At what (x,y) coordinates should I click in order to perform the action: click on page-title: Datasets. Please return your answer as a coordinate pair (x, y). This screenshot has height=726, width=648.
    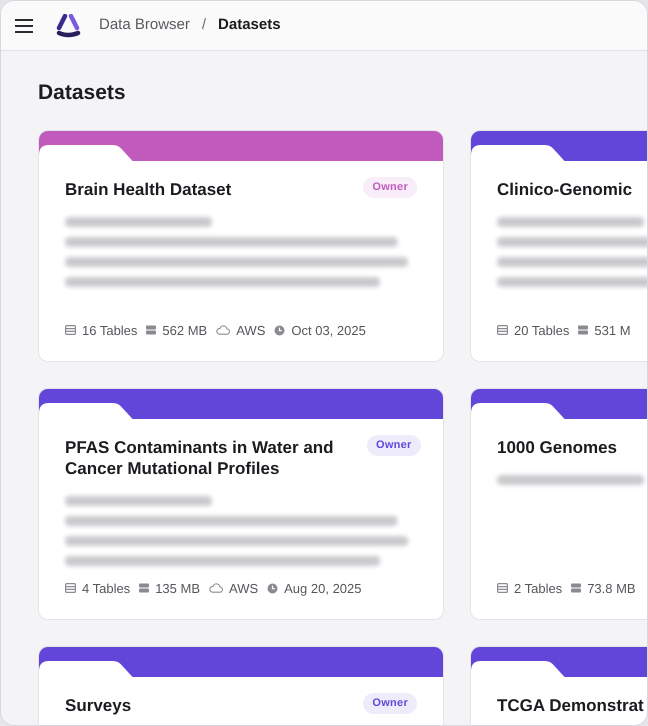
    Looking at the image, I should click on (82, 93).